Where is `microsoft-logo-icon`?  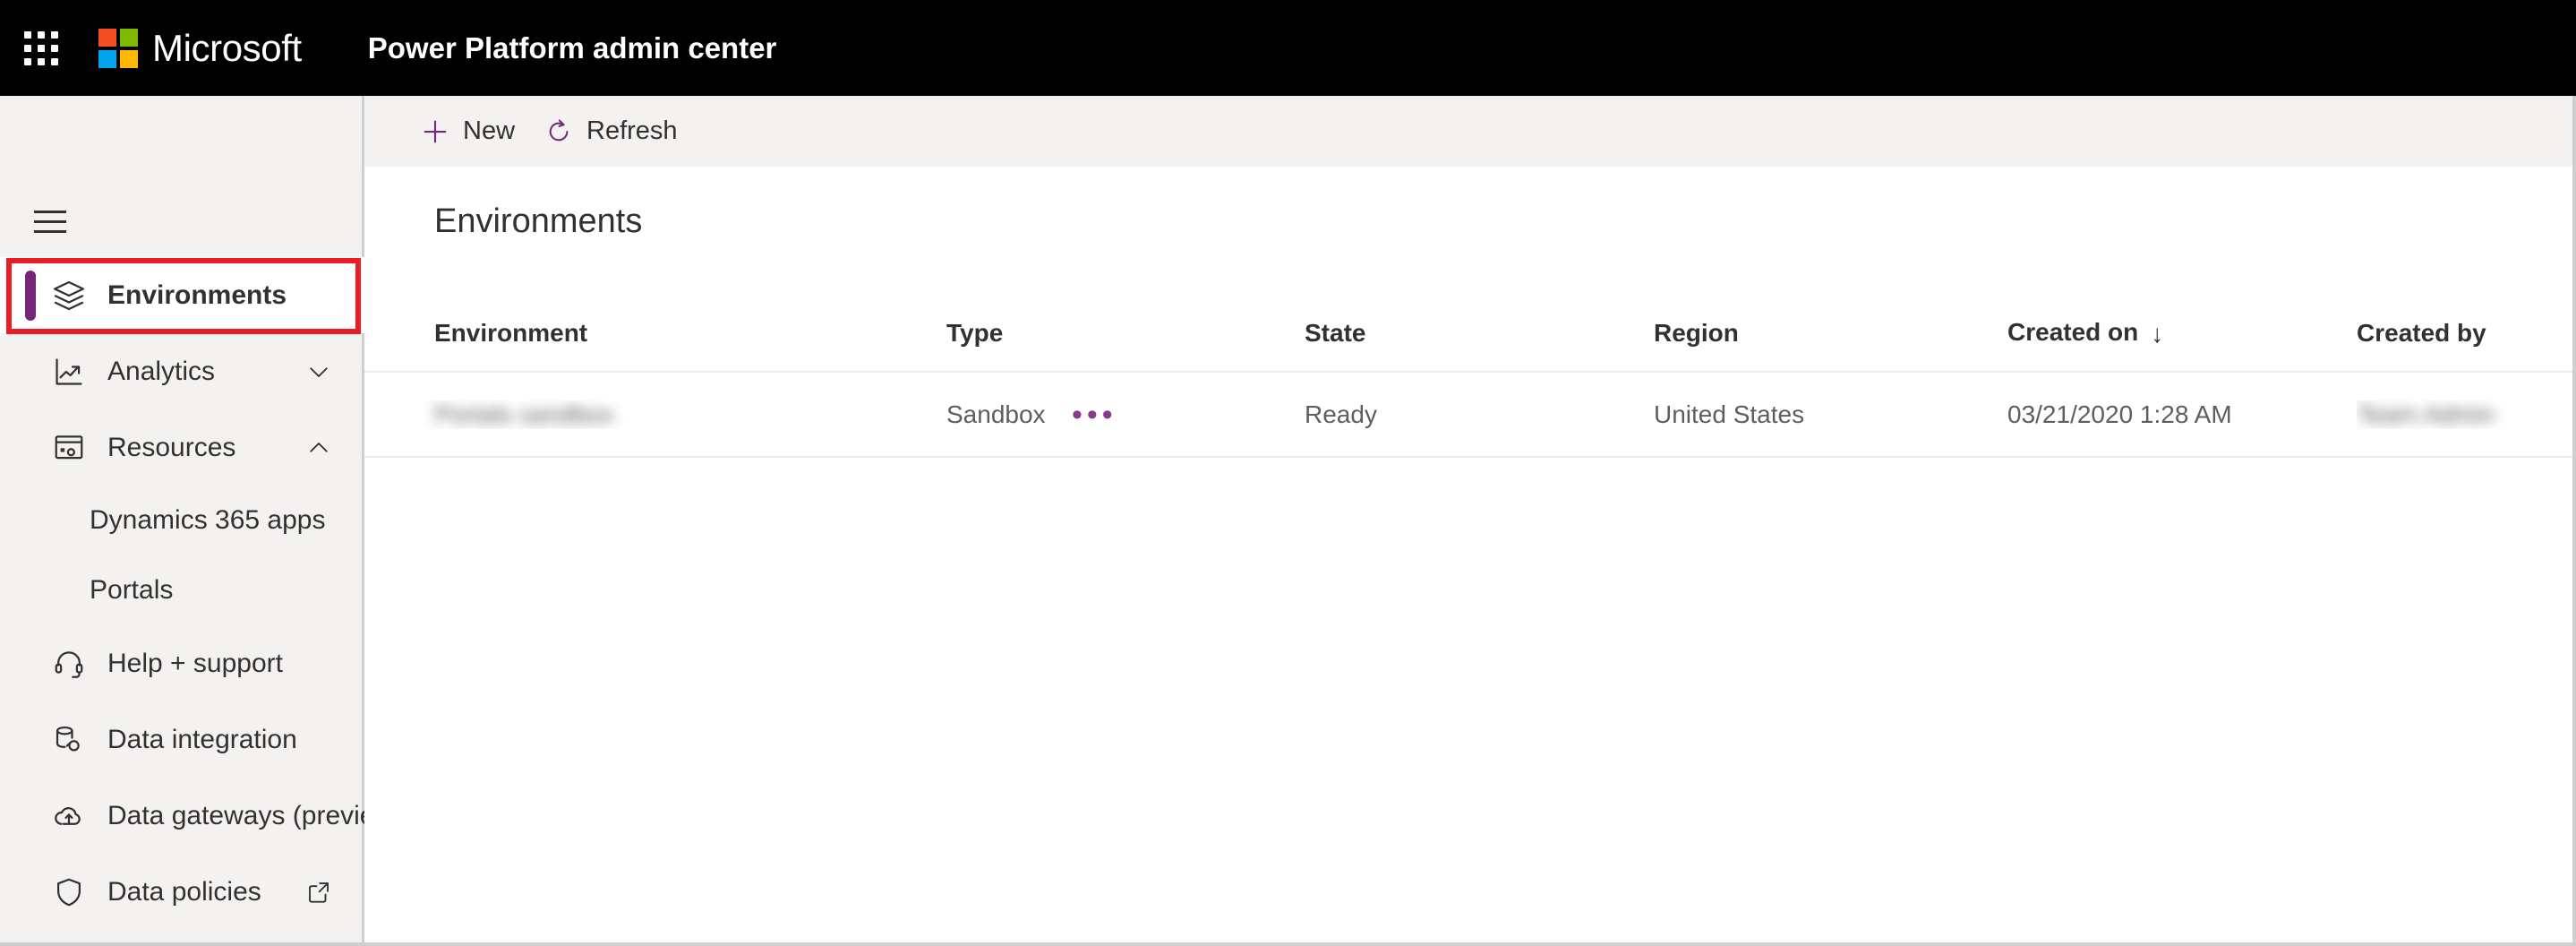
microsoft-logo-icon is located at coordinates (118, 48).